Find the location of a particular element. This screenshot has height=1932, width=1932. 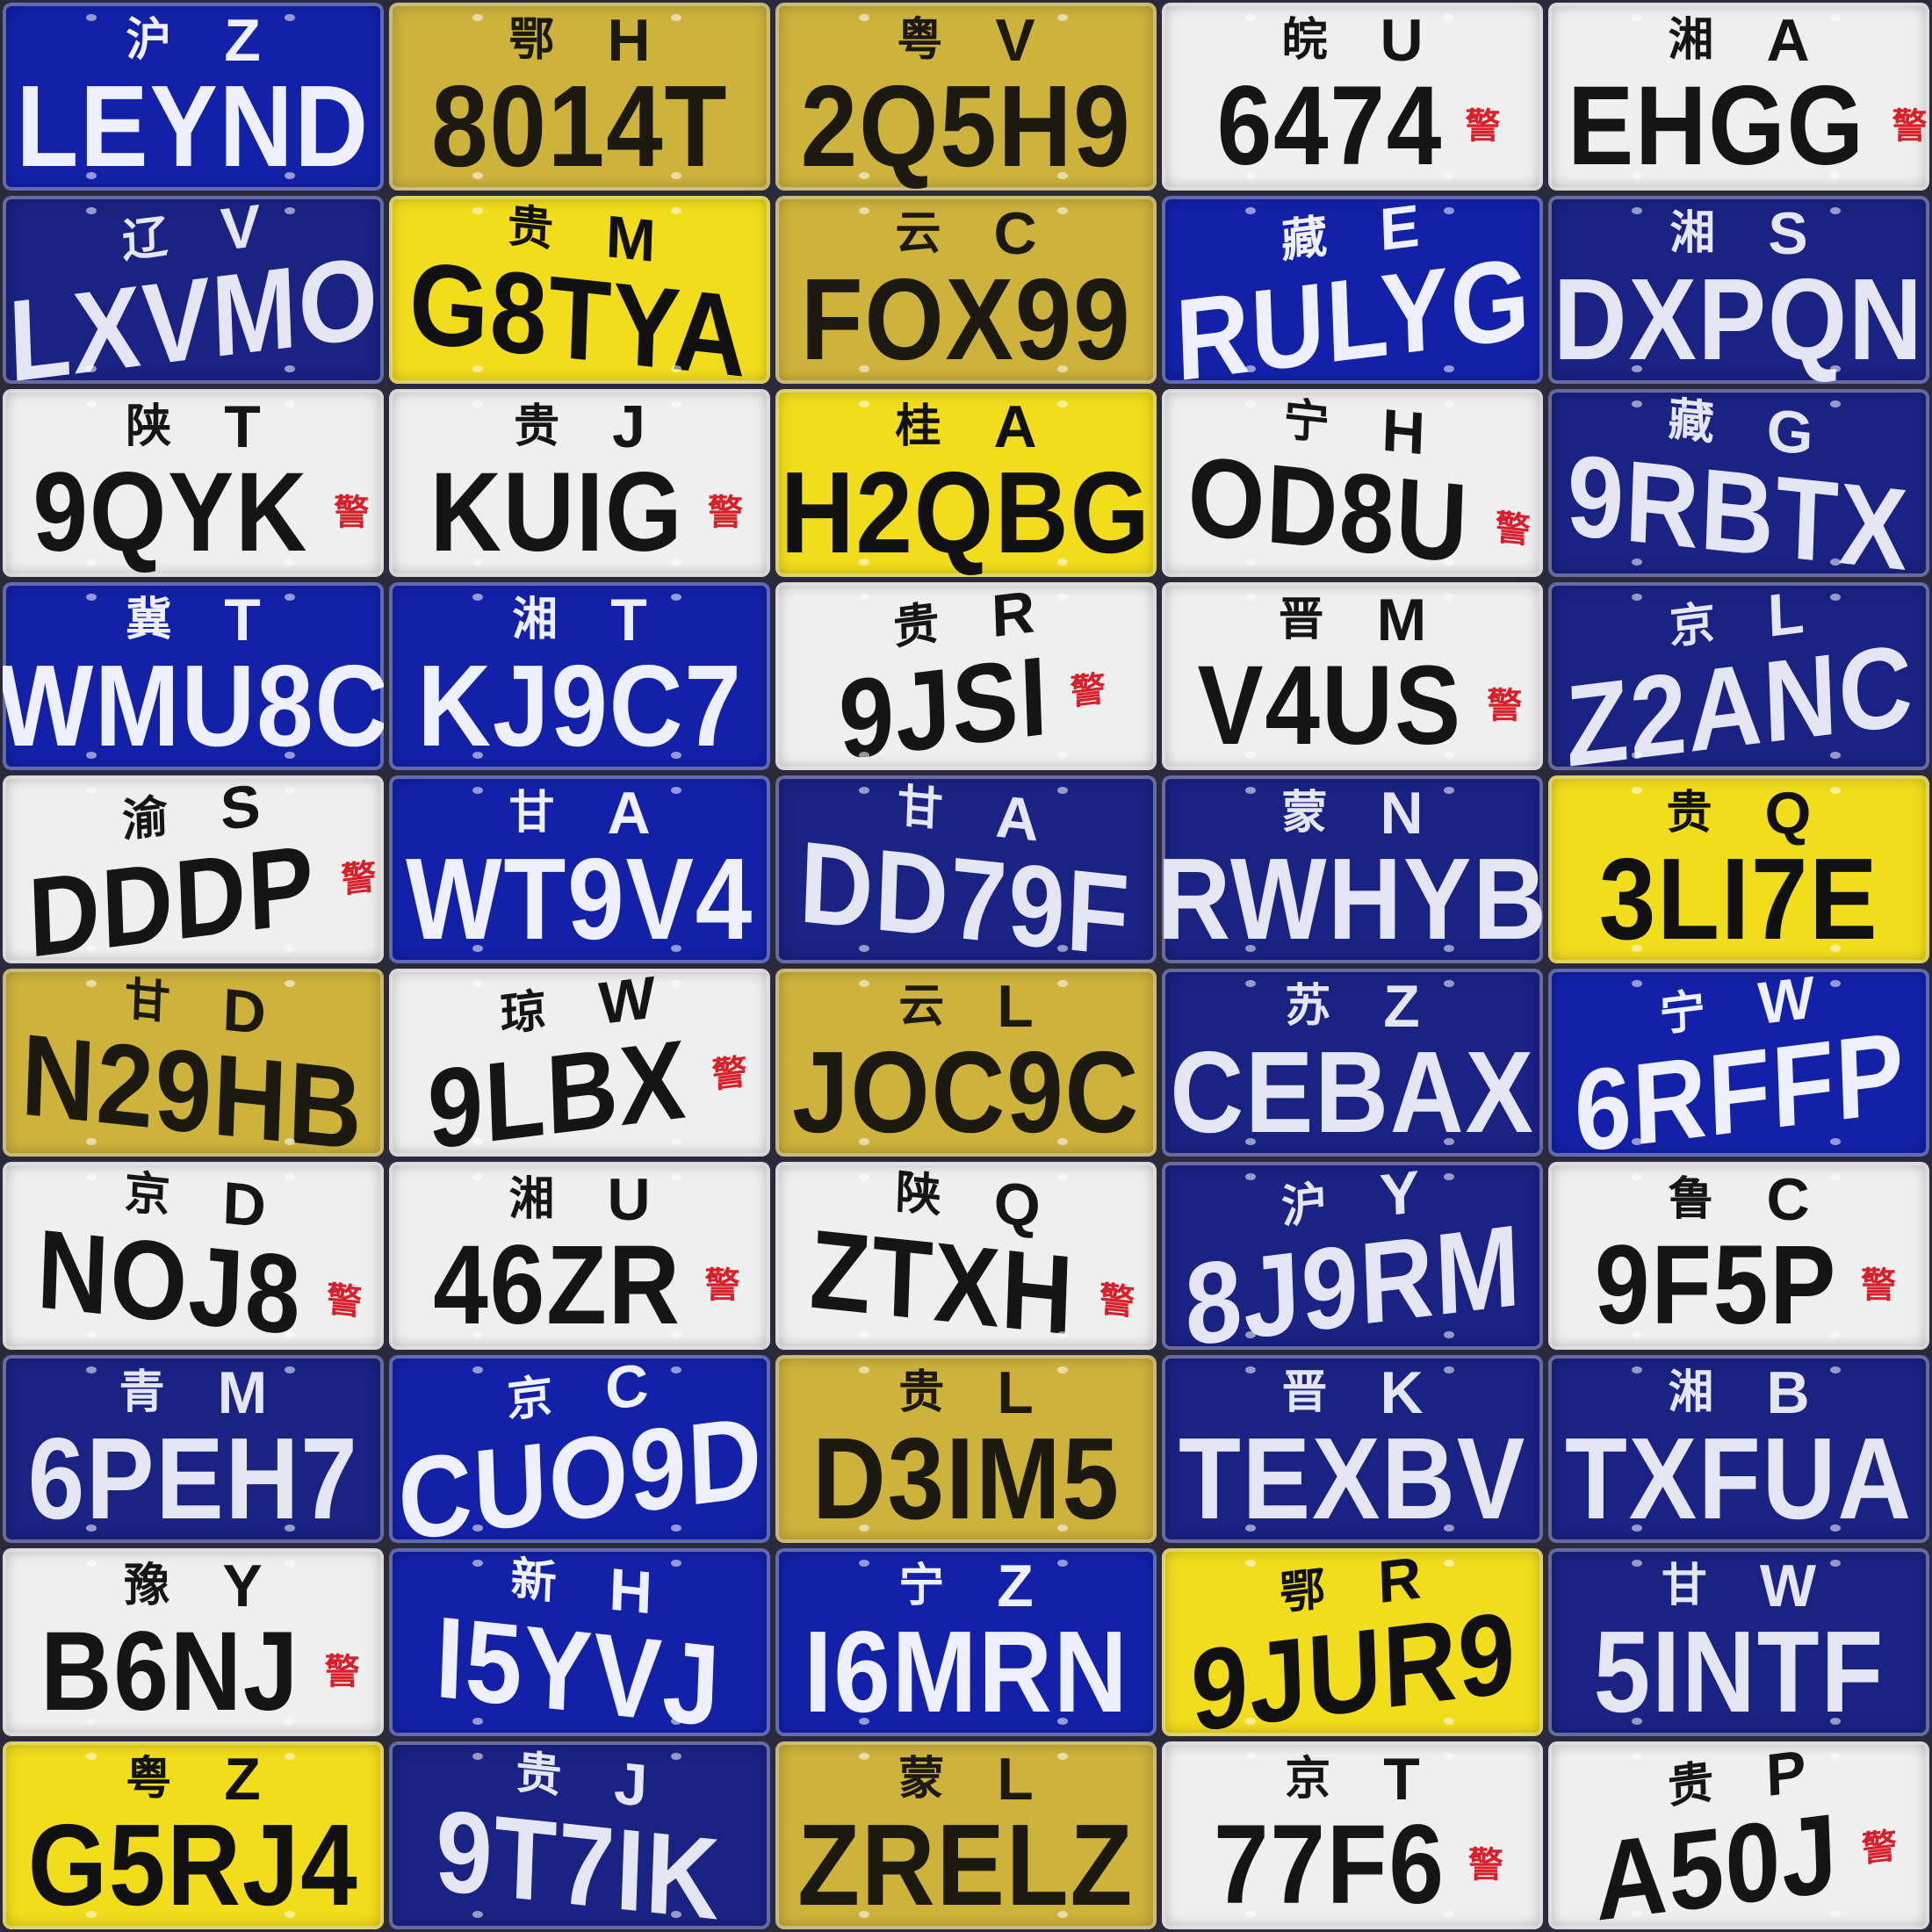

license-plate: 云 C FOX99 is located at coordinates (966, 290).